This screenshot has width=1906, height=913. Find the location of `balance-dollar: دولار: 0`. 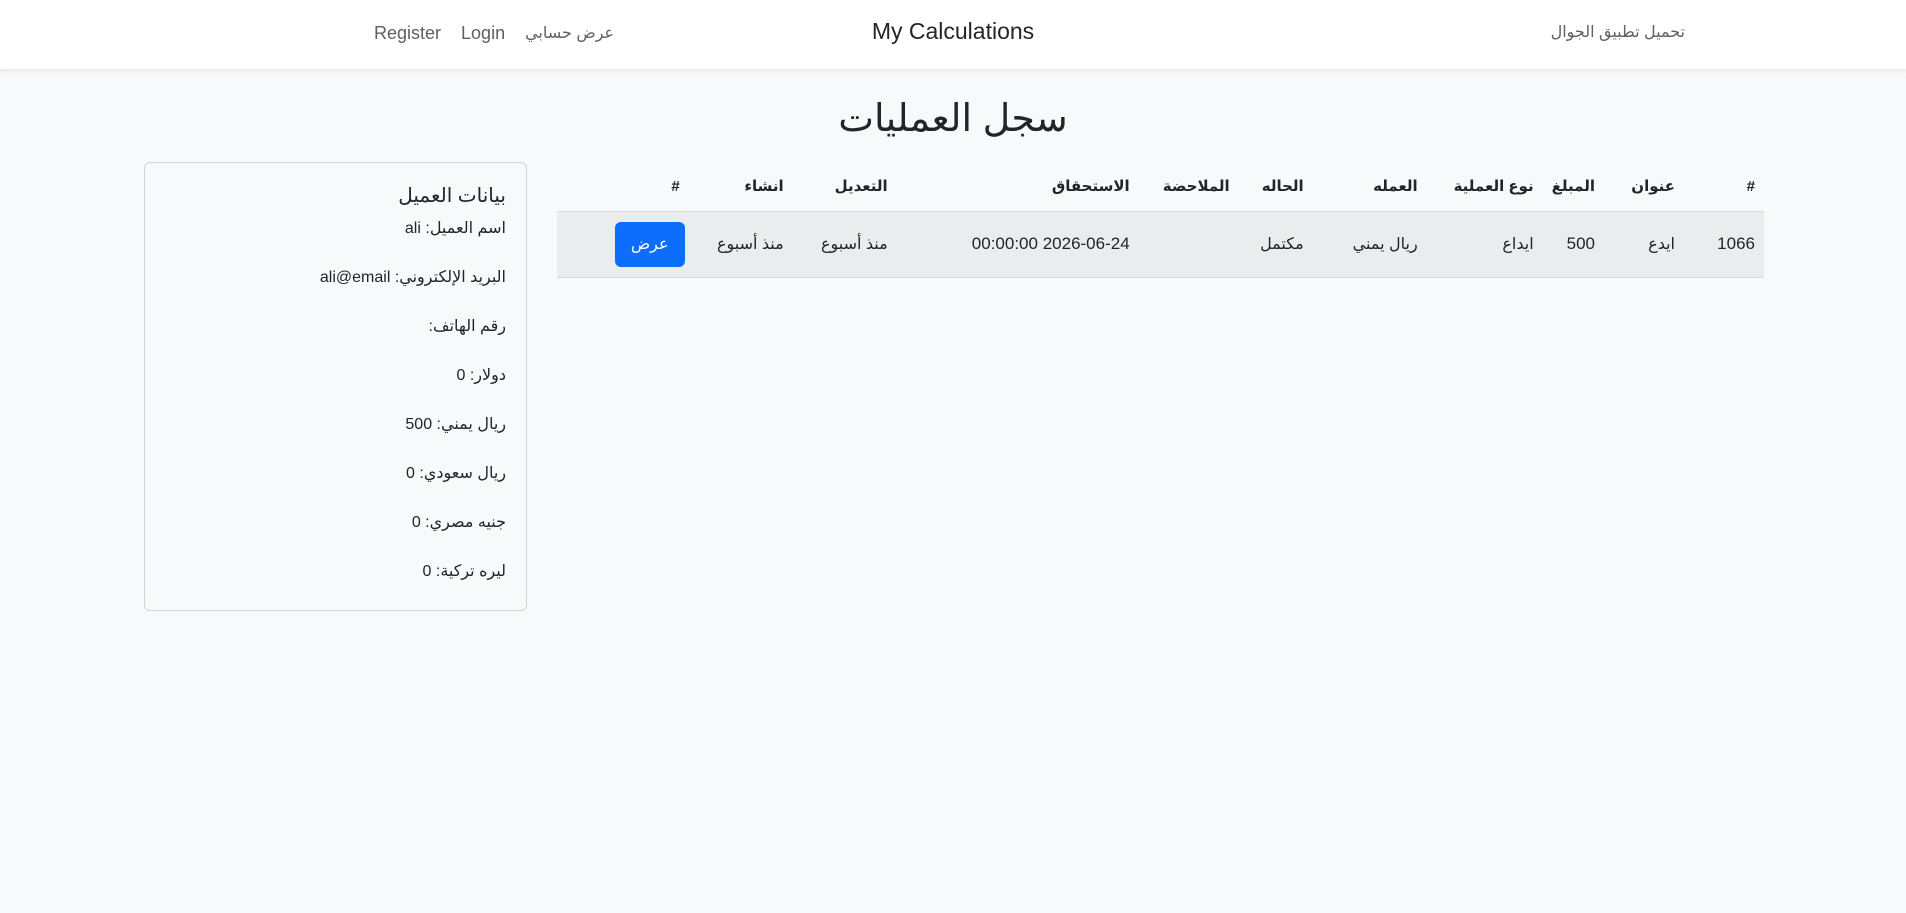

balance-dollar: دولار: 0 is located at coordinates (481, 375).